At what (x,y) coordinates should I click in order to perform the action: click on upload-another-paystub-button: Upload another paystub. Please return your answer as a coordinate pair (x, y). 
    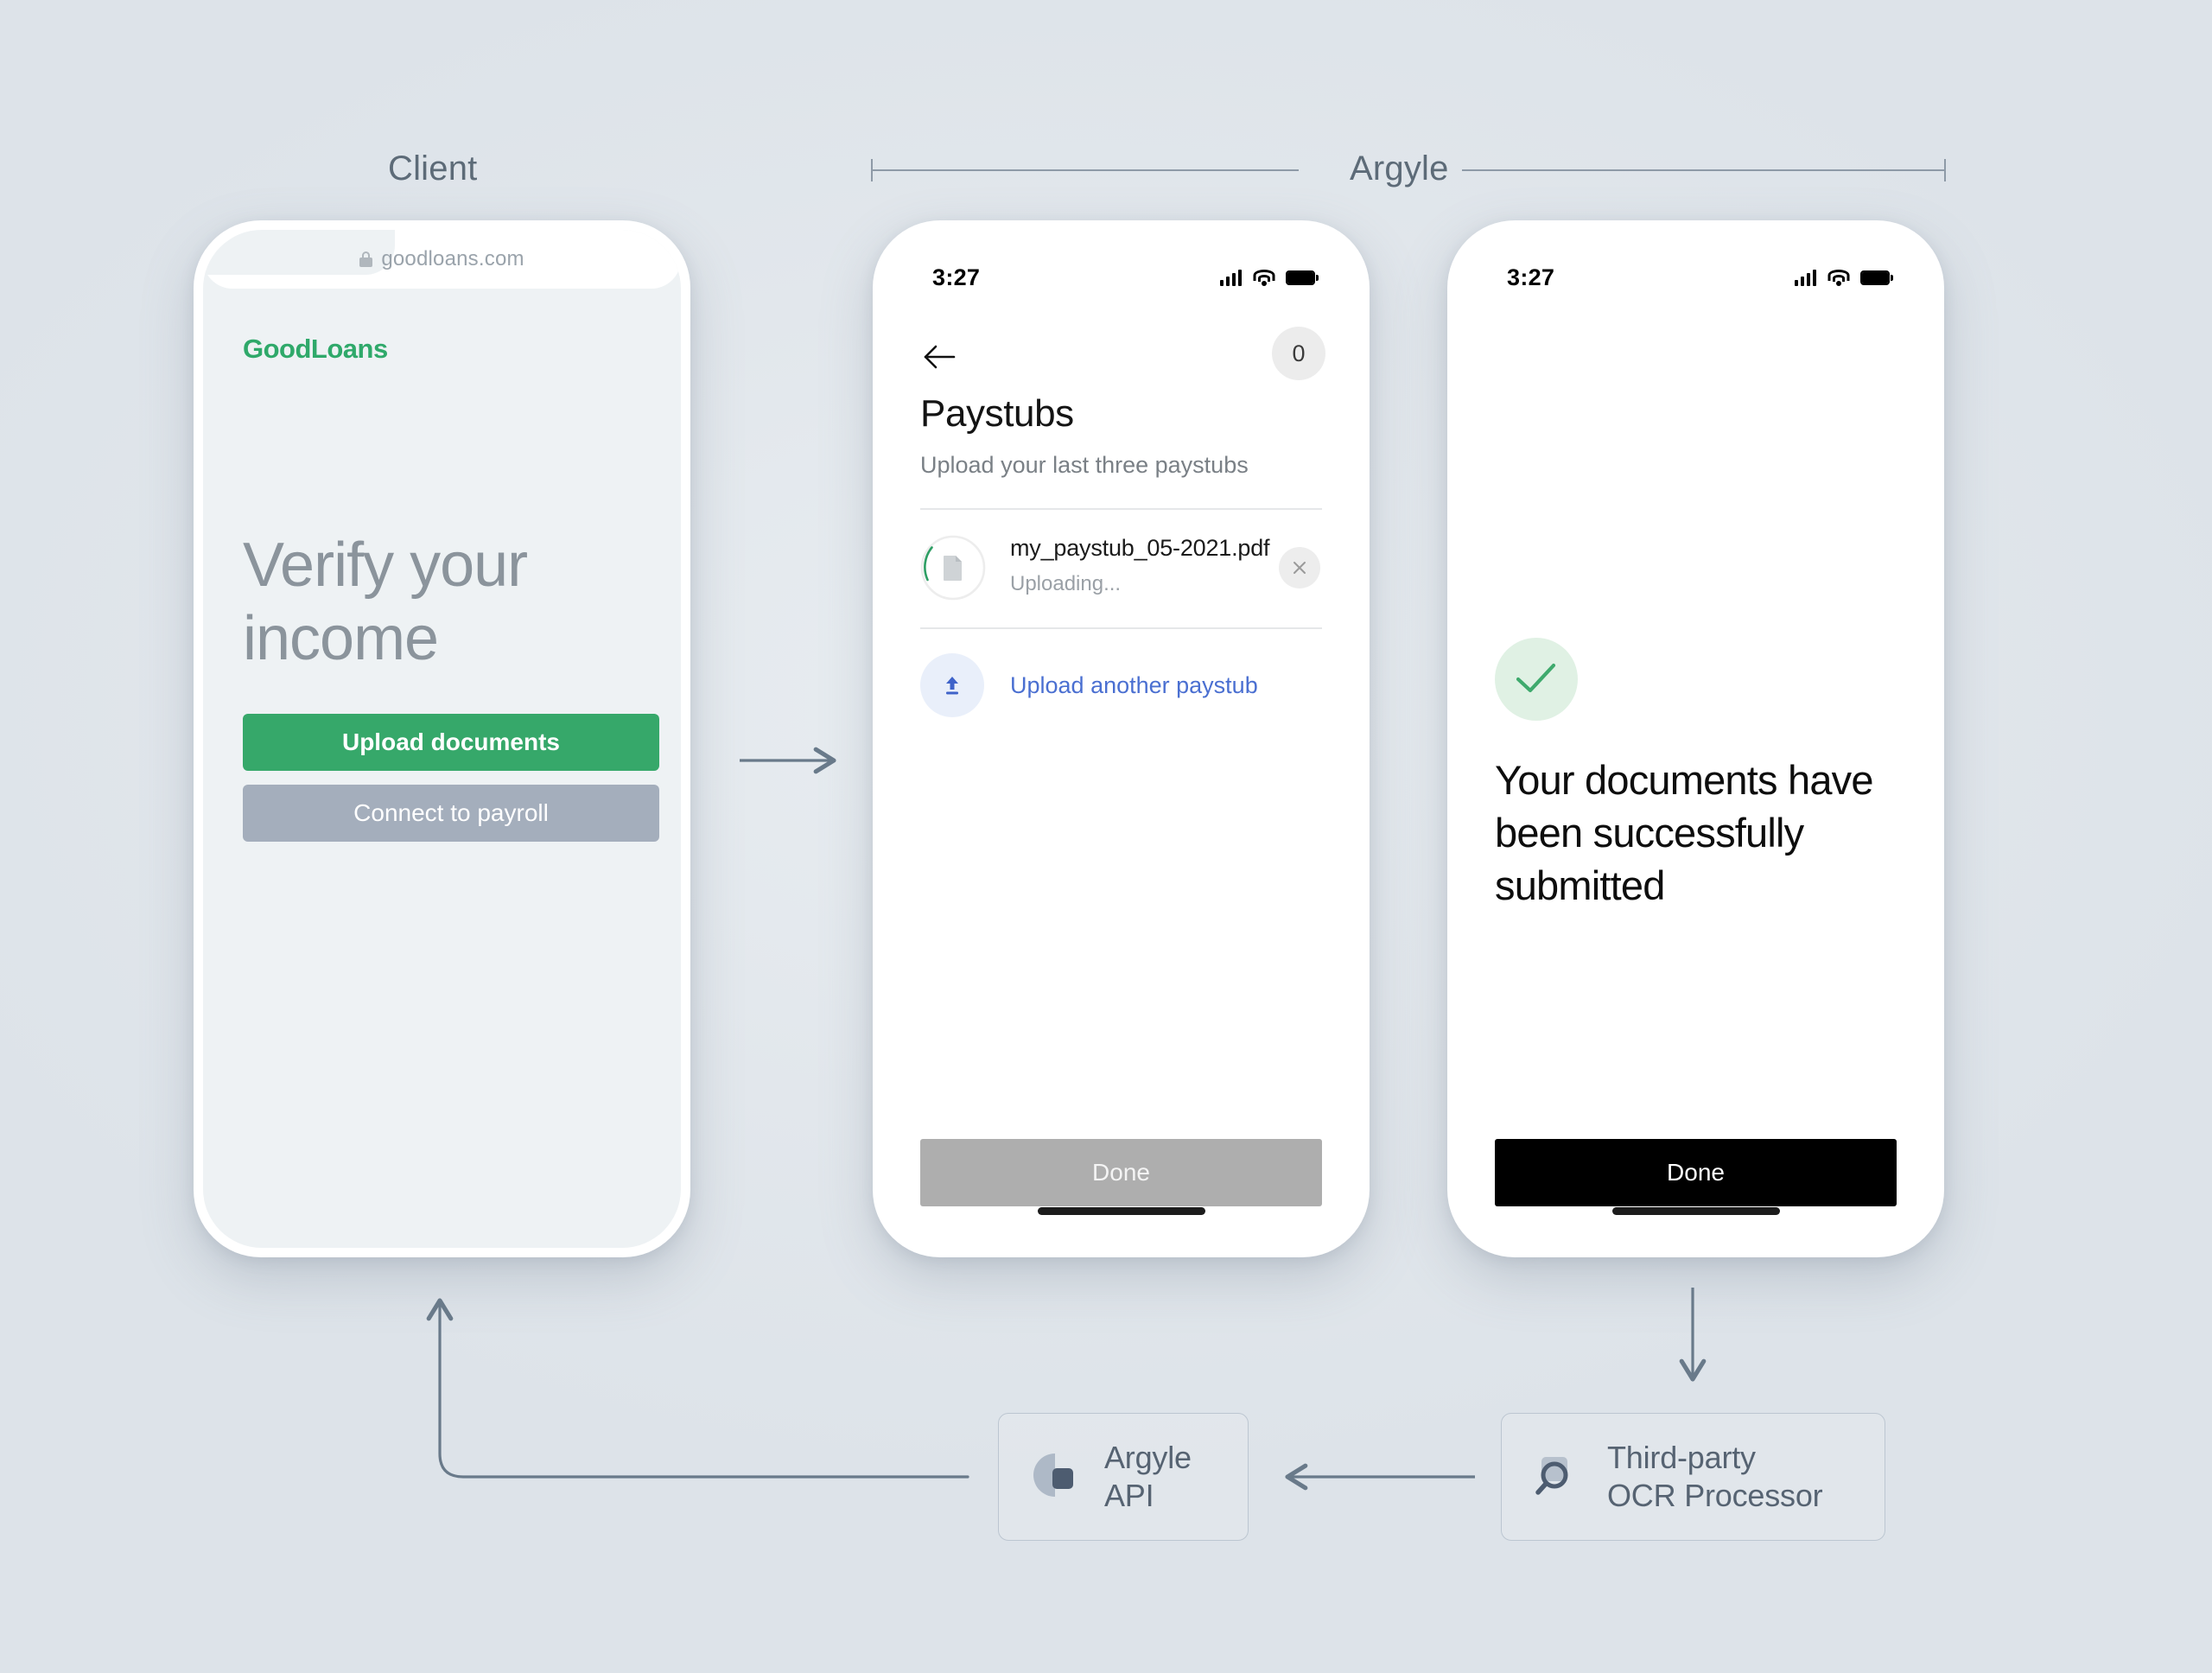
    Looking at the image, I should click on (1089, 685).